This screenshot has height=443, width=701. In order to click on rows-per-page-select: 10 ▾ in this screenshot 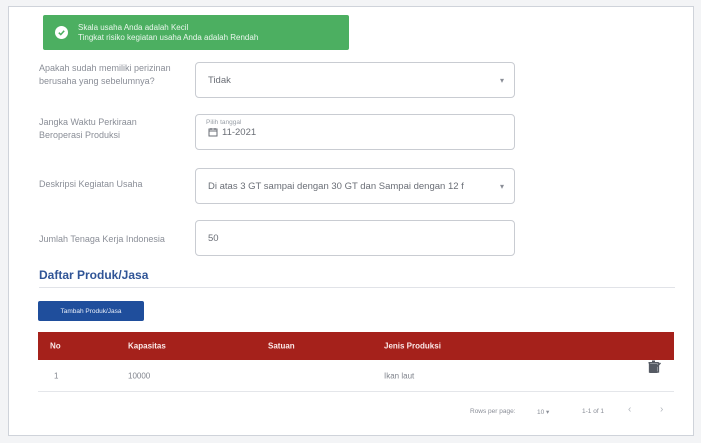, I will do `click(543, 412)`.